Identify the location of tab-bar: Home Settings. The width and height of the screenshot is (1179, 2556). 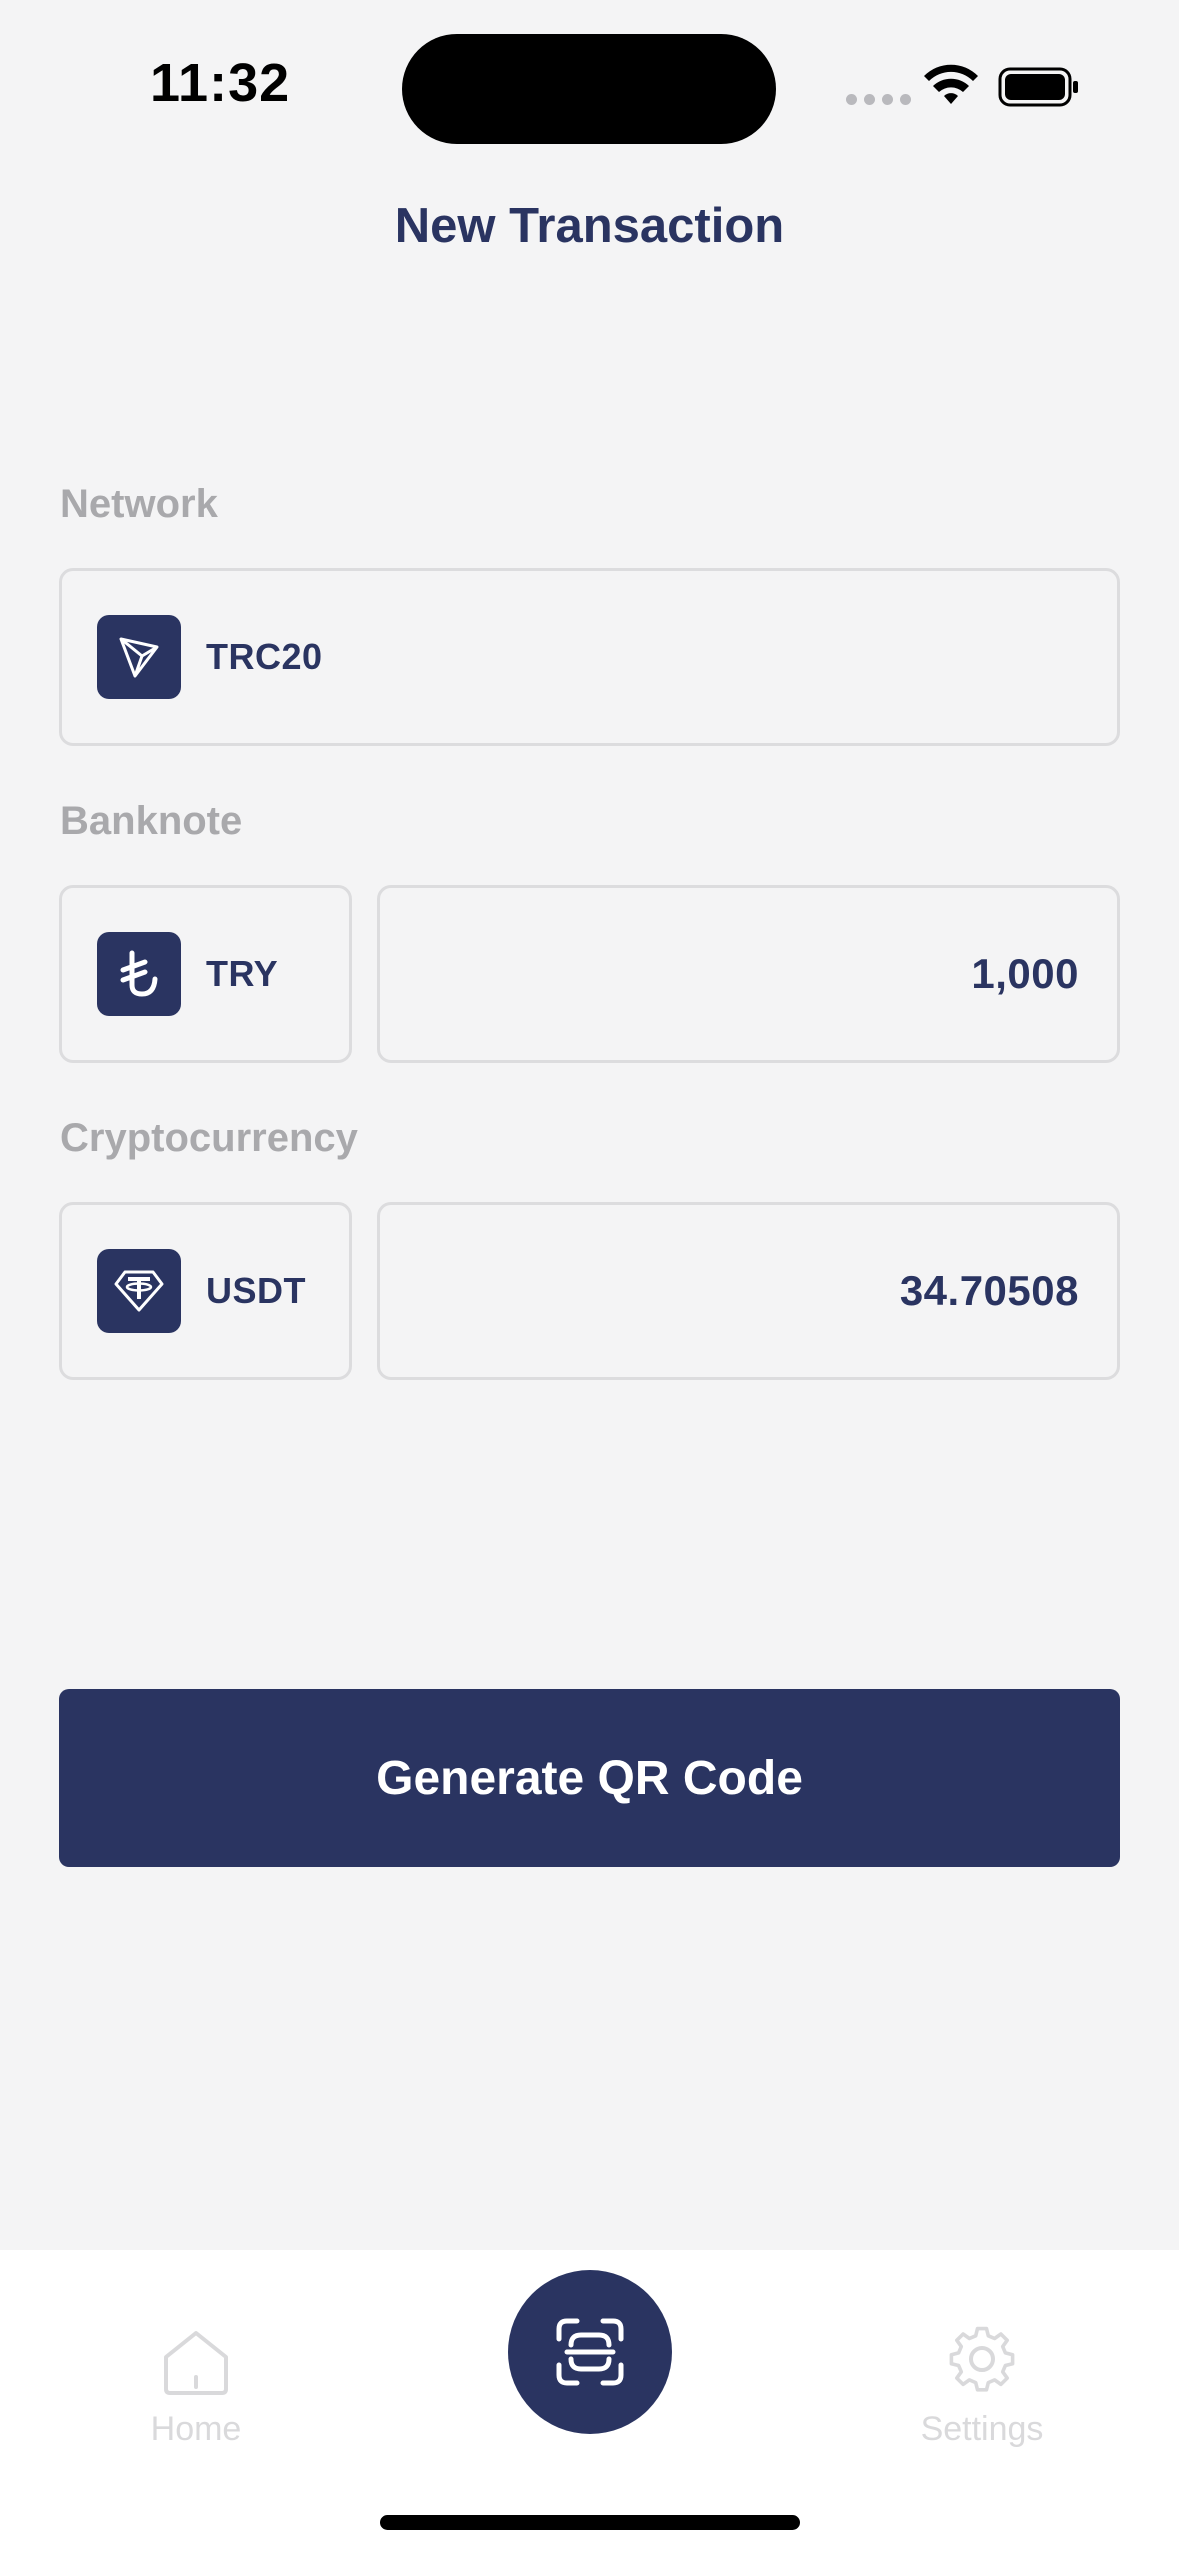
(589, 2403).